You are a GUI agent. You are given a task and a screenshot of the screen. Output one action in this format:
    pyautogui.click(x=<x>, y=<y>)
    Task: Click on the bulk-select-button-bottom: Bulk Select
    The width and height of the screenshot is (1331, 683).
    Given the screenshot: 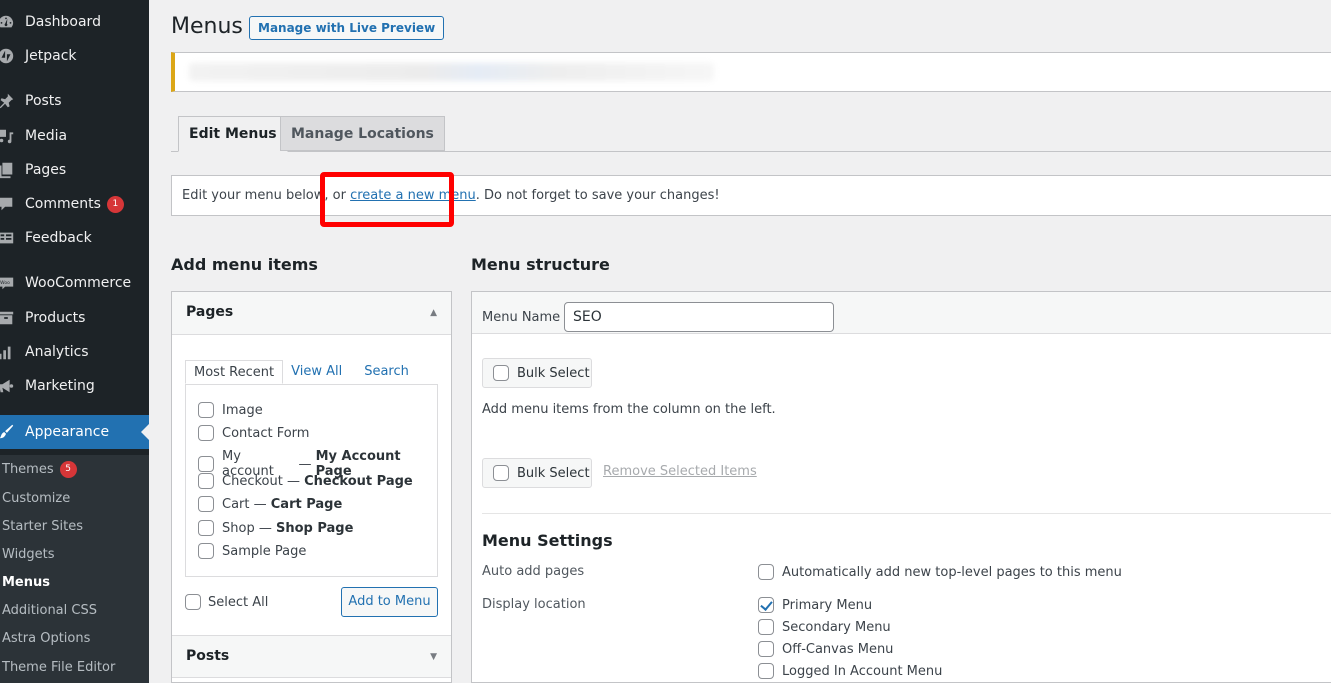 What is the action you would take?
    pyautogui.click(x=537, y=473)
    